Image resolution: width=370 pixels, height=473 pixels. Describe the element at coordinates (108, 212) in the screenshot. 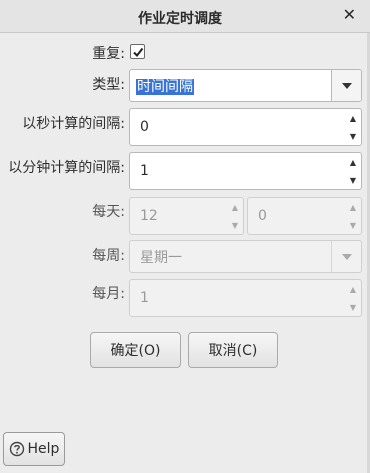

I see `daily-label: 每天:` at that location.